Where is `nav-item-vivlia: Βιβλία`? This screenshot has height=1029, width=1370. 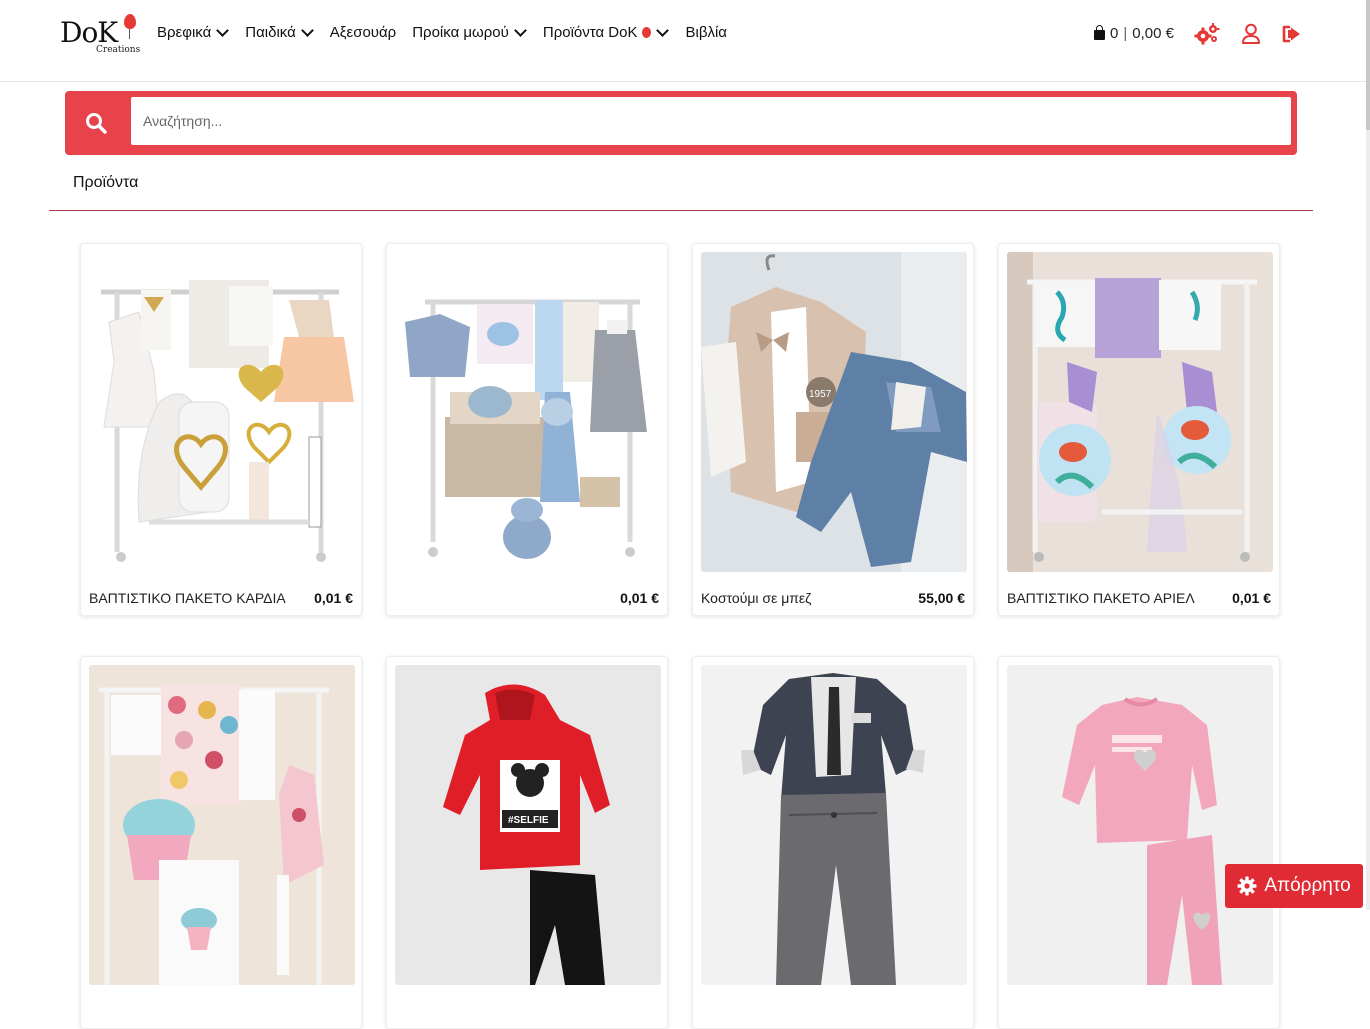
nav-item-vivlia: Βιβλία is located at coordinates (705, 32).